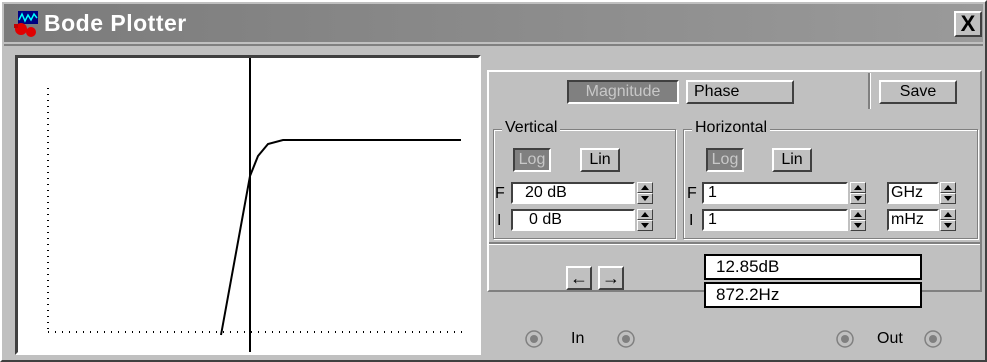 This screenshot has width=987, height=362. Describe the element at coordinates (573, 193) in the screenshot. I see `vertical-final-field: 20 dB` at that location.